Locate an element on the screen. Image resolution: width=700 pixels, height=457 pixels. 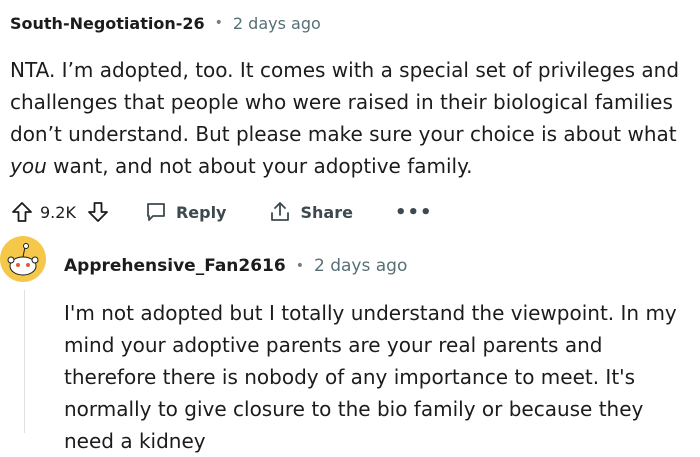
comment-meta: Apprehensive_Fan2616 • 2 days ago is located at coordinates (379, 266).